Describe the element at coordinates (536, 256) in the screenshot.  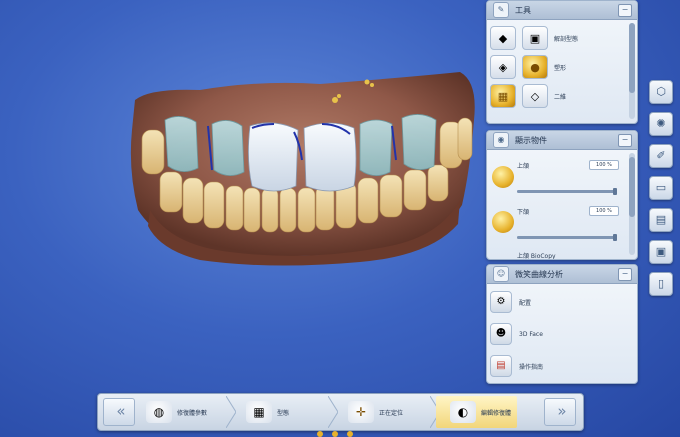
I see `upper-jaw-biocopy-label: 上頜 BioCopy` at that location.